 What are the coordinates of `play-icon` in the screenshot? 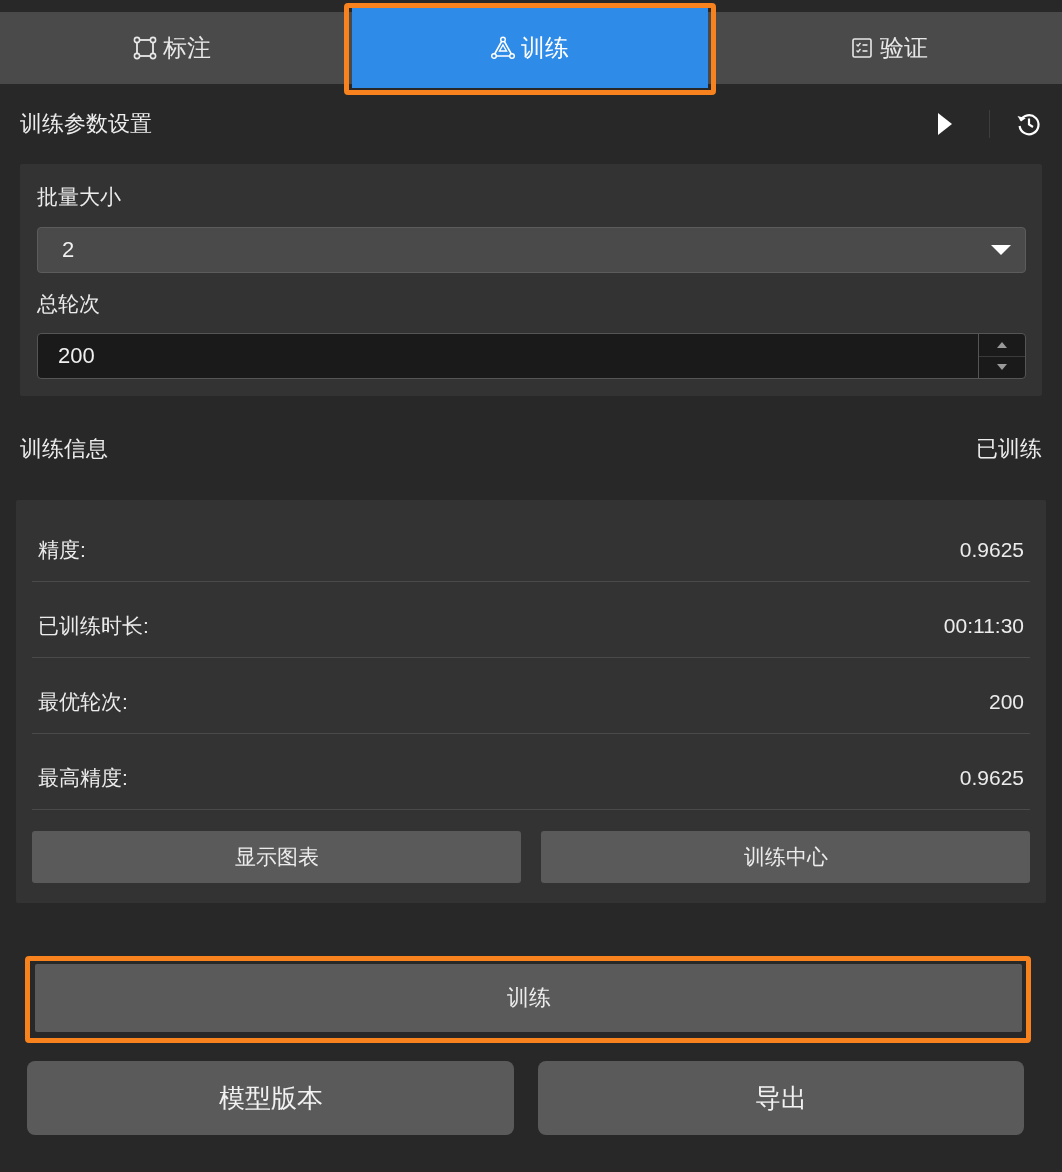 It's located at (945, 124).